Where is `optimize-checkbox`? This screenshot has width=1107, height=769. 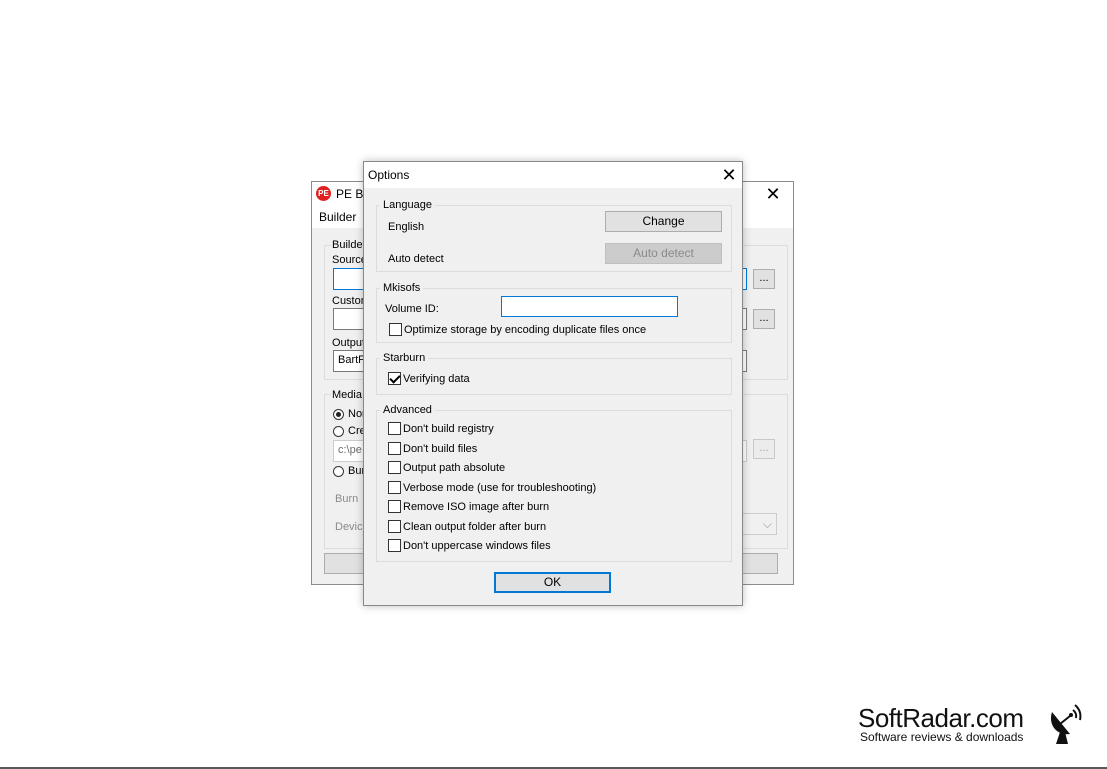 optimize-checkbox is located at coordinates (395, 329).